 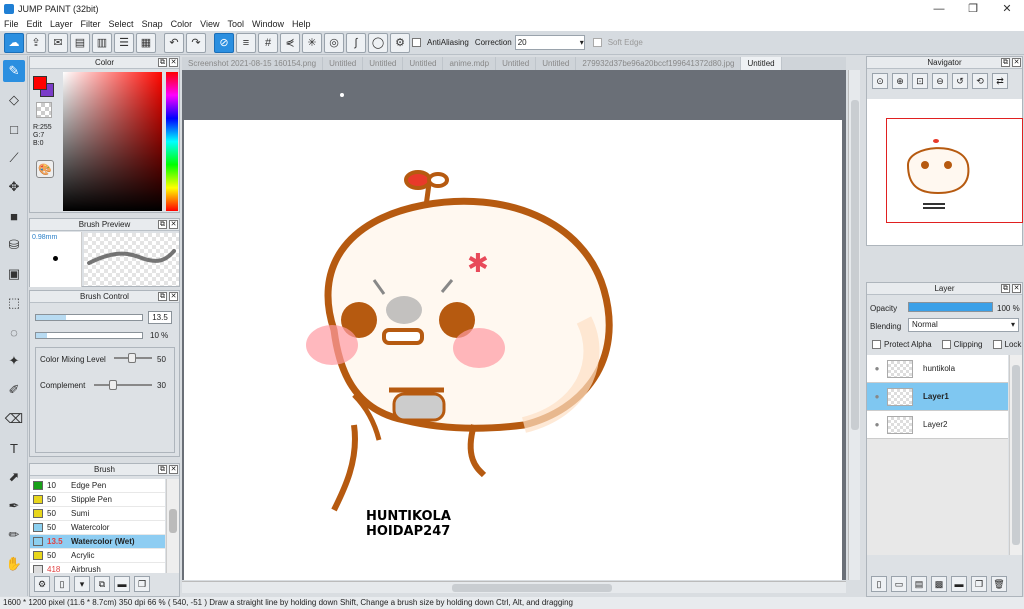 I want to click on complement-thumb, so click(x=113, y=385).